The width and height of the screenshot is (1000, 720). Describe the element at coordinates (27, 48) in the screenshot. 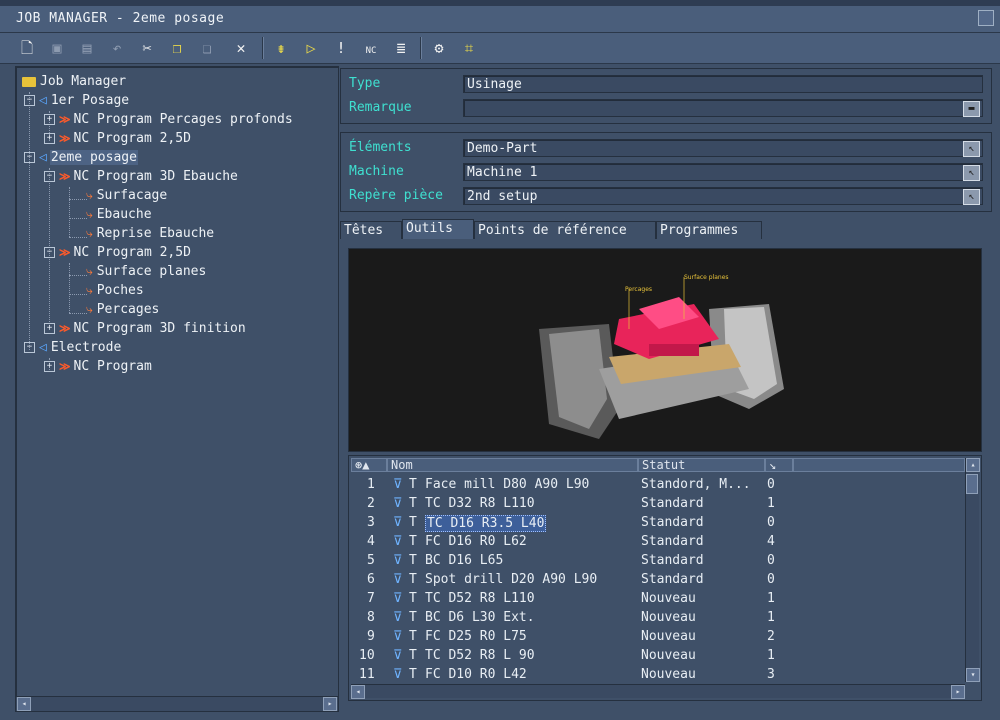

I see `new-icon: 🗋` at that location.